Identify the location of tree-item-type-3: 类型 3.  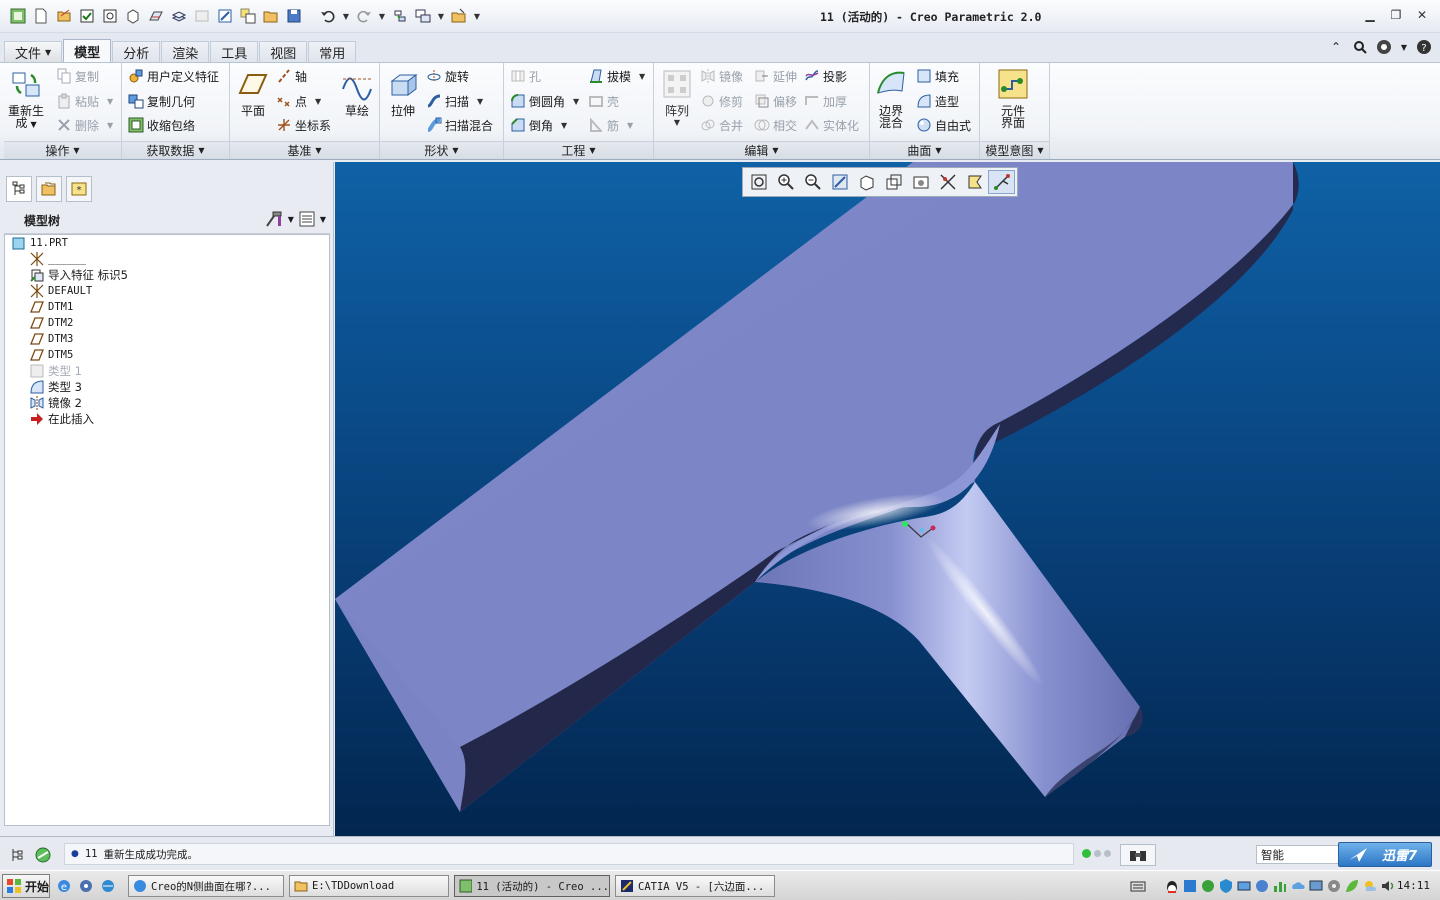
(55, 387).